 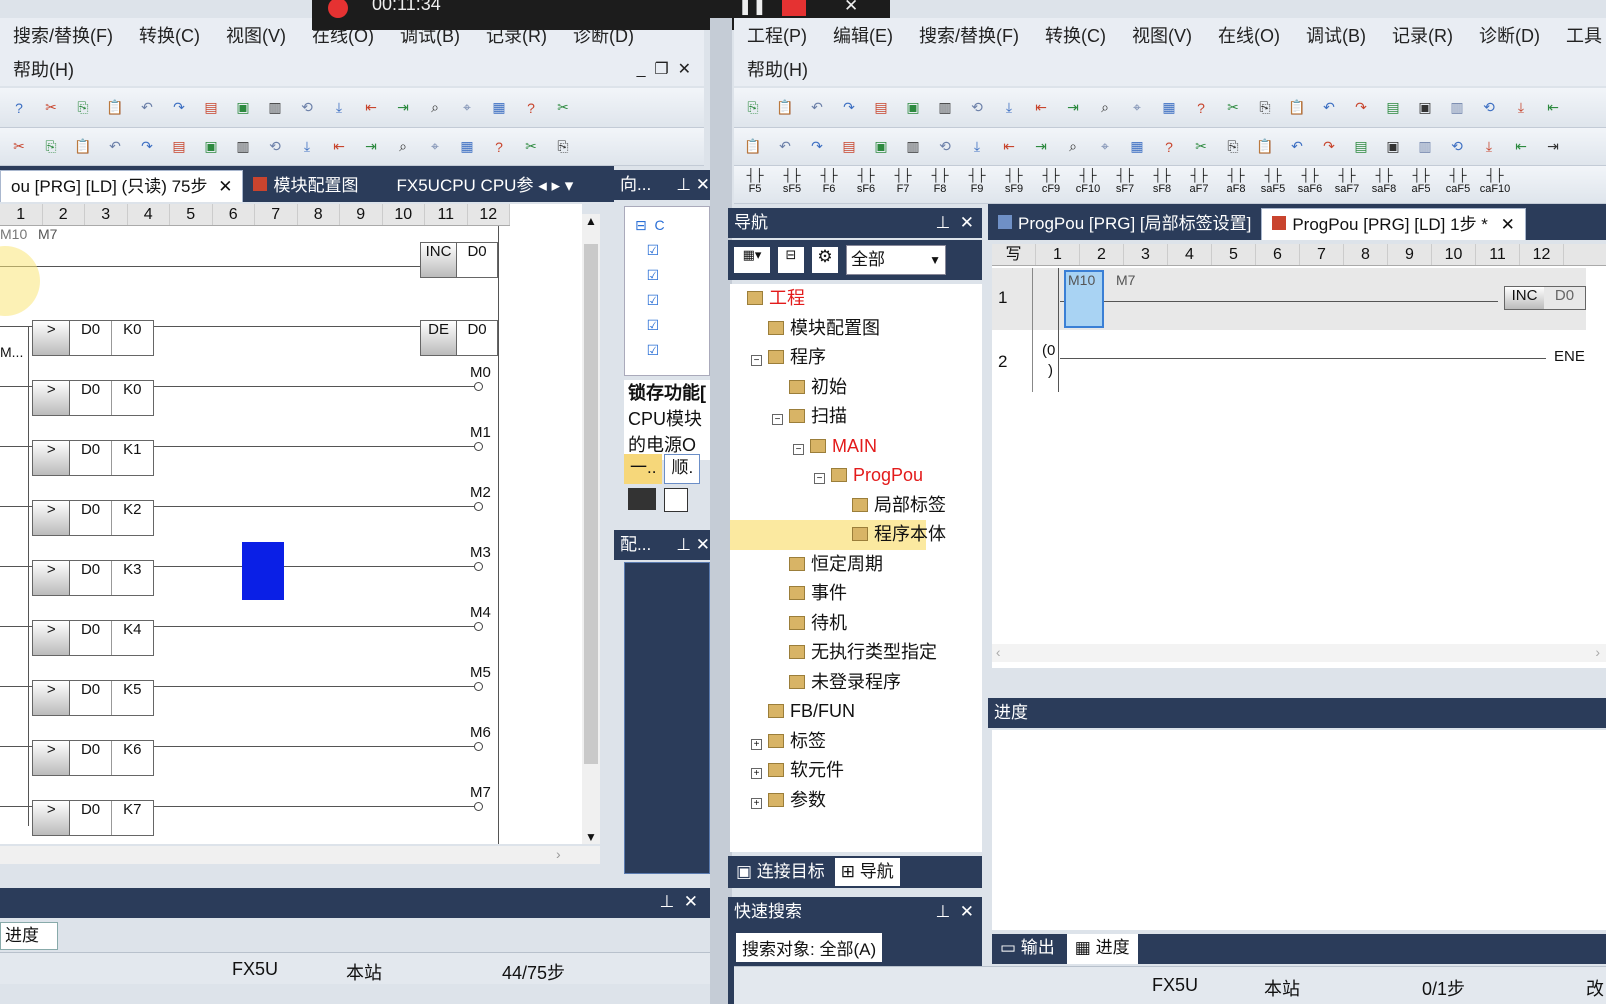 I want to click on side-btn-2: 顺., so click(x=682, y=469).